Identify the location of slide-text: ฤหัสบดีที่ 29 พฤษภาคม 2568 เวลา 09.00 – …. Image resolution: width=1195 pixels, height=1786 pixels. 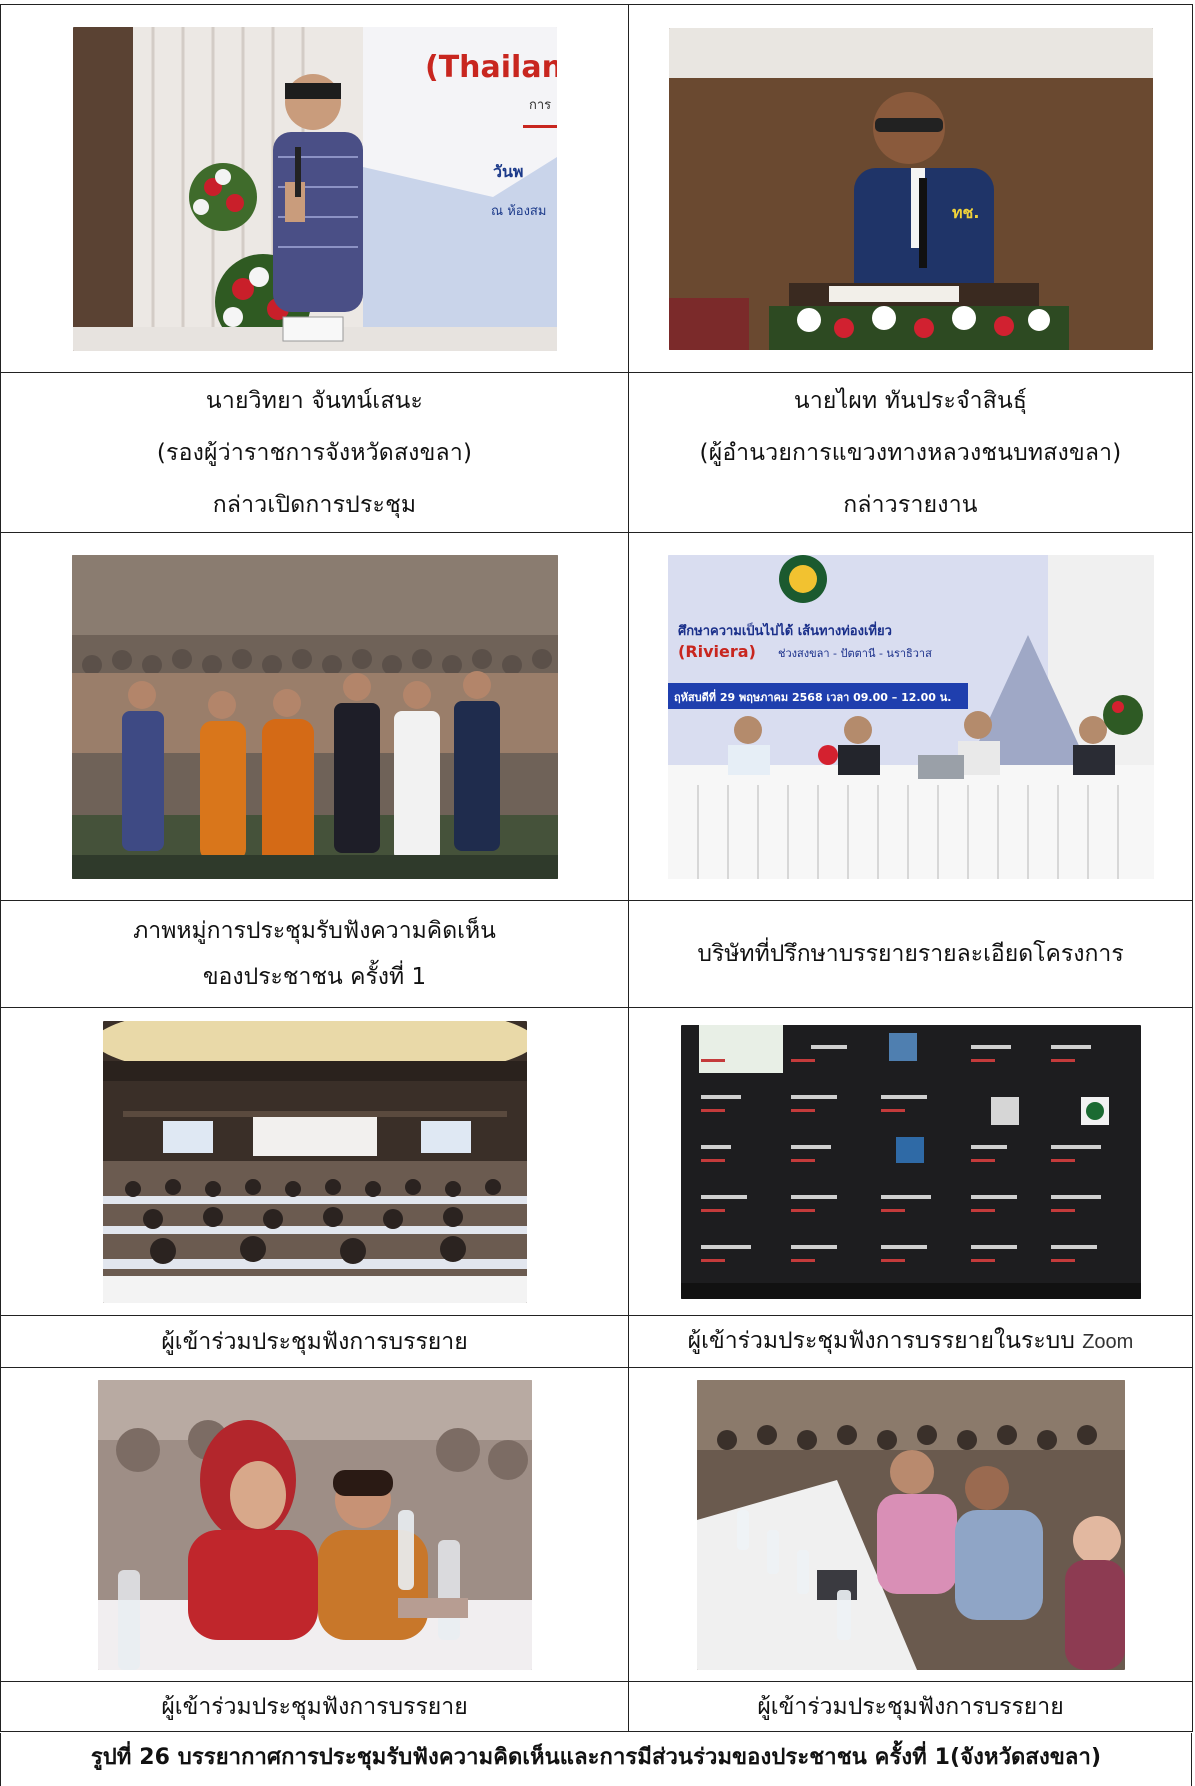
(812, 696).